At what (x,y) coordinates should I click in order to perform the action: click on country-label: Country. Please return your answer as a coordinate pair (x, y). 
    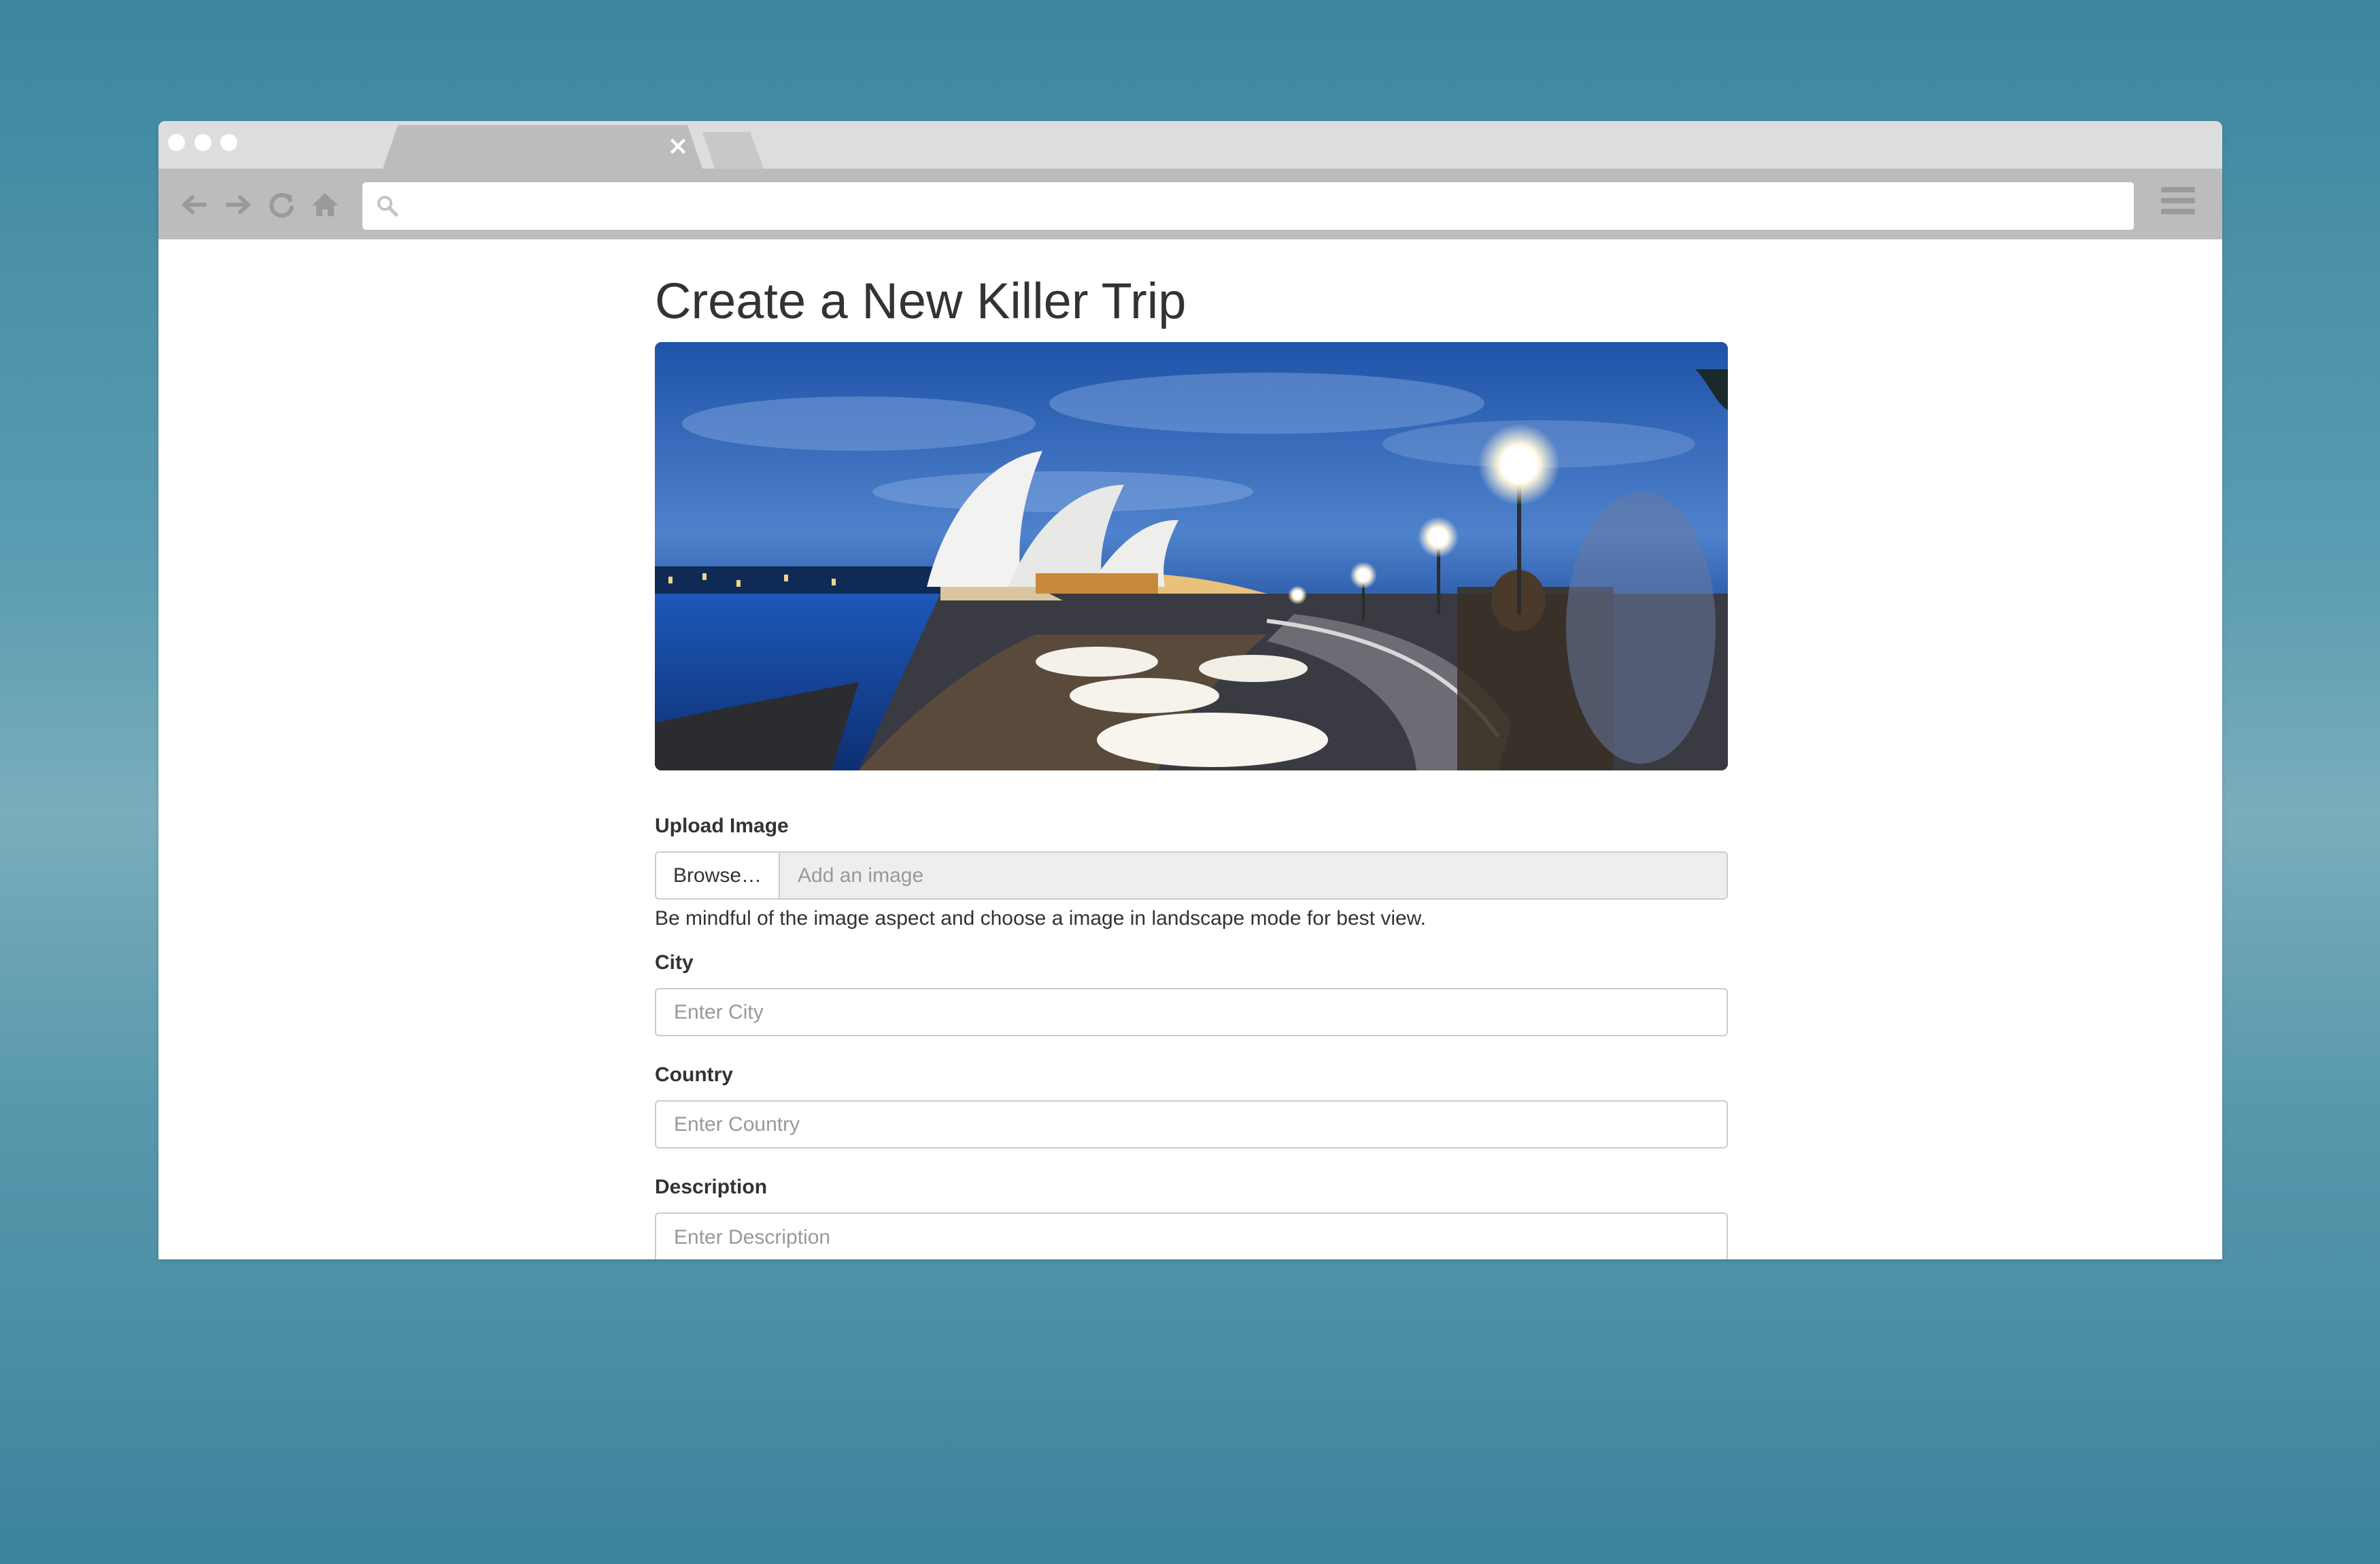
    Looking at the image, I should click on (694, 1075).